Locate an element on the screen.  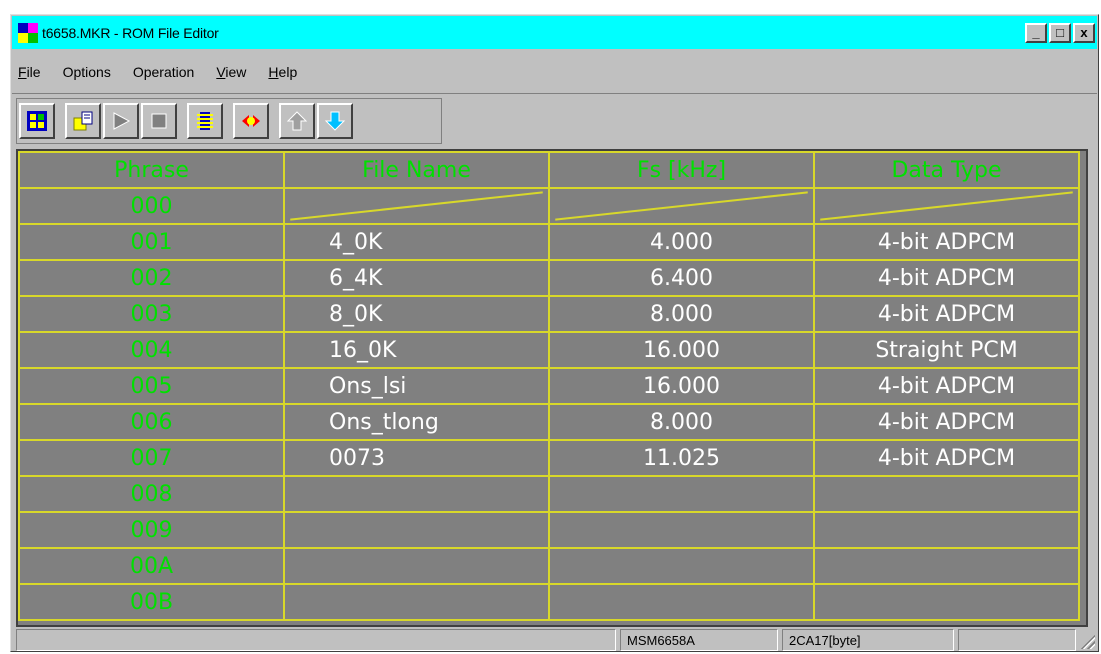
chip-button is located at coordinates (205, 121).